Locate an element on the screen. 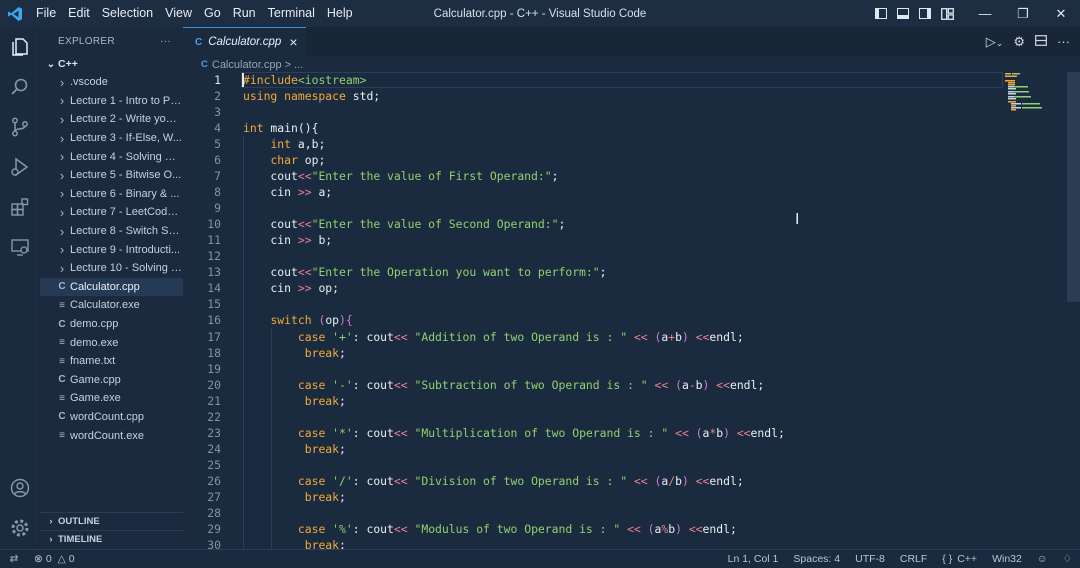 The image size is (1080, 568). close-icon: × is located at coordinates (293, 42).